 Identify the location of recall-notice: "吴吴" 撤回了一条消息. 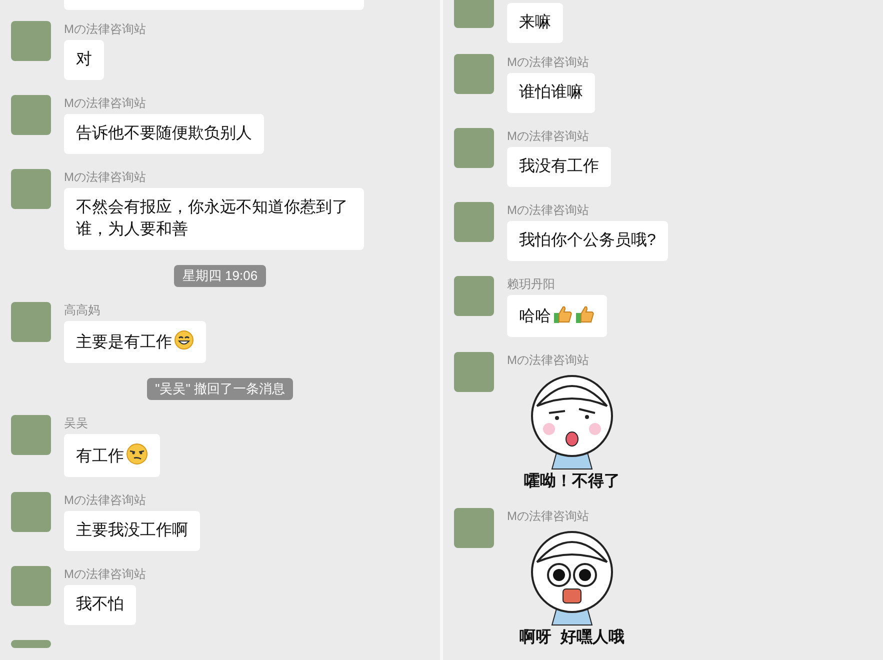
(220, 389).